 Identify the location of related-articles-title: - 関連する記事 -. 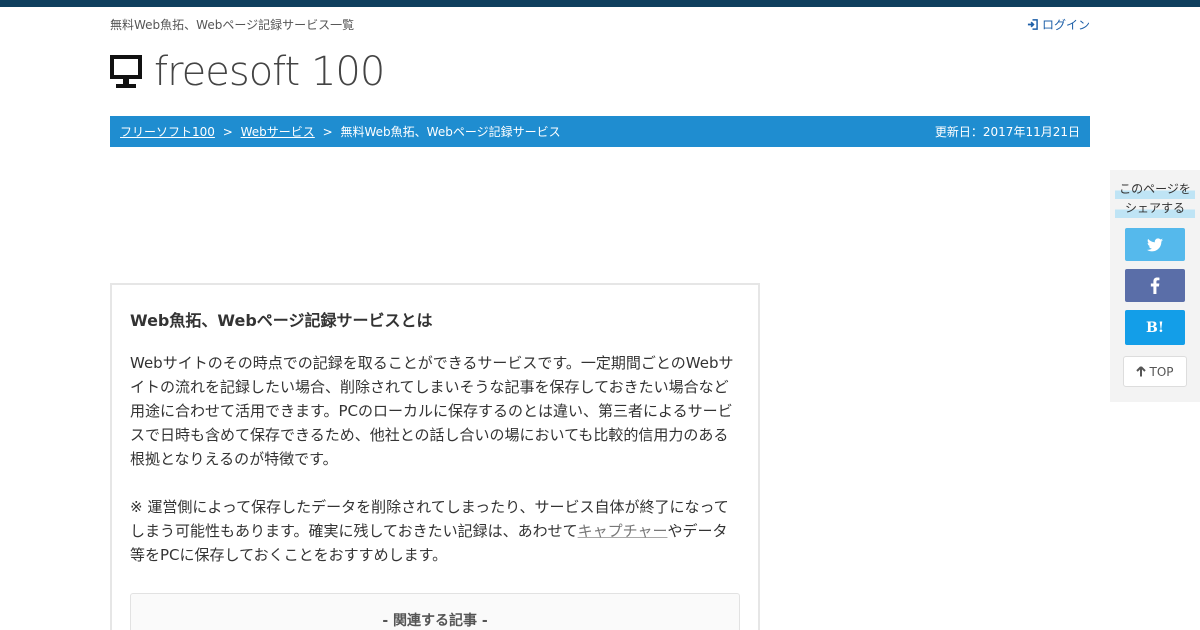
(435, 621).